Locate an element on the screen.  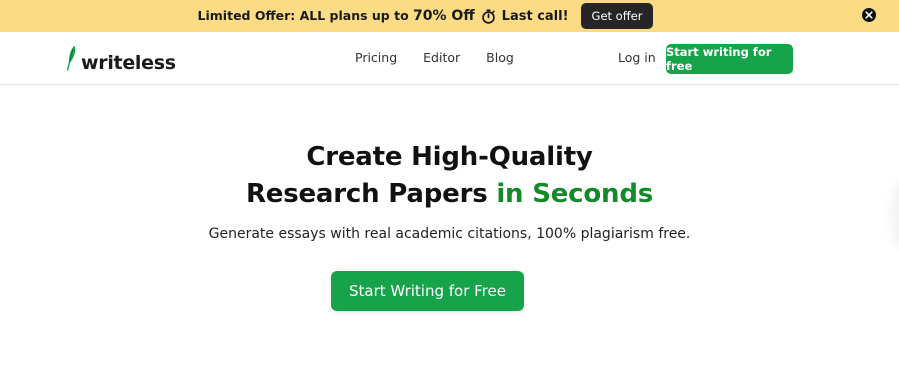
nav-links: Pricing Editor Blog is located at coordinates (434, 57).